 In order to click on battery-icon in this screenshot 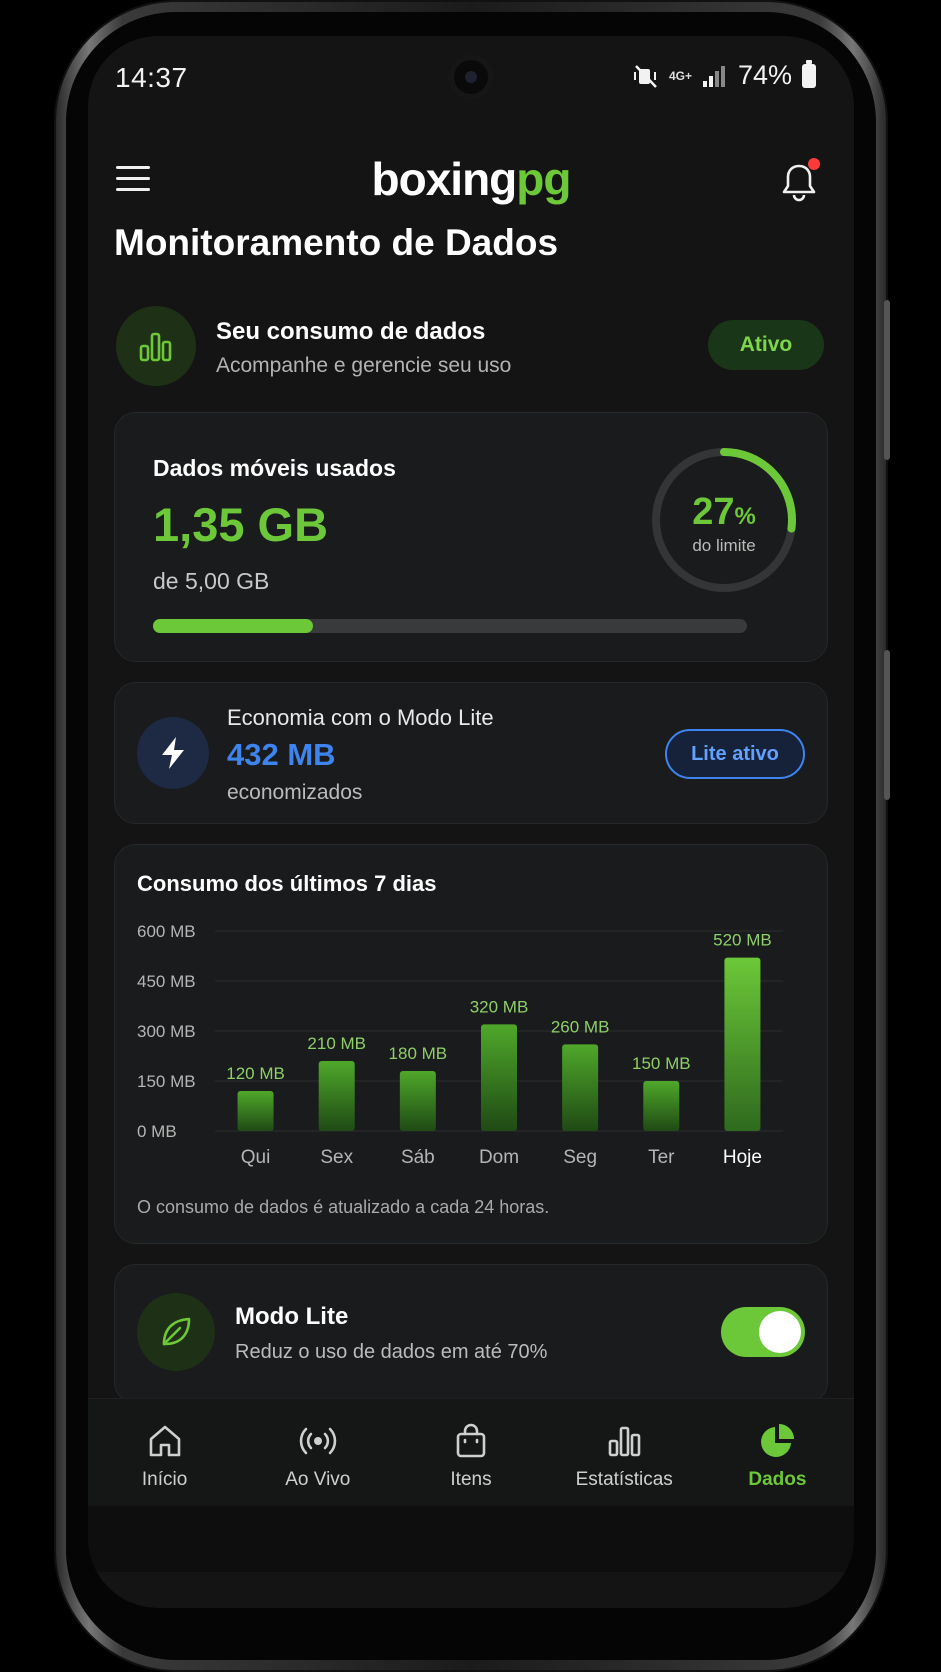, I will do `click(809, 73)`.